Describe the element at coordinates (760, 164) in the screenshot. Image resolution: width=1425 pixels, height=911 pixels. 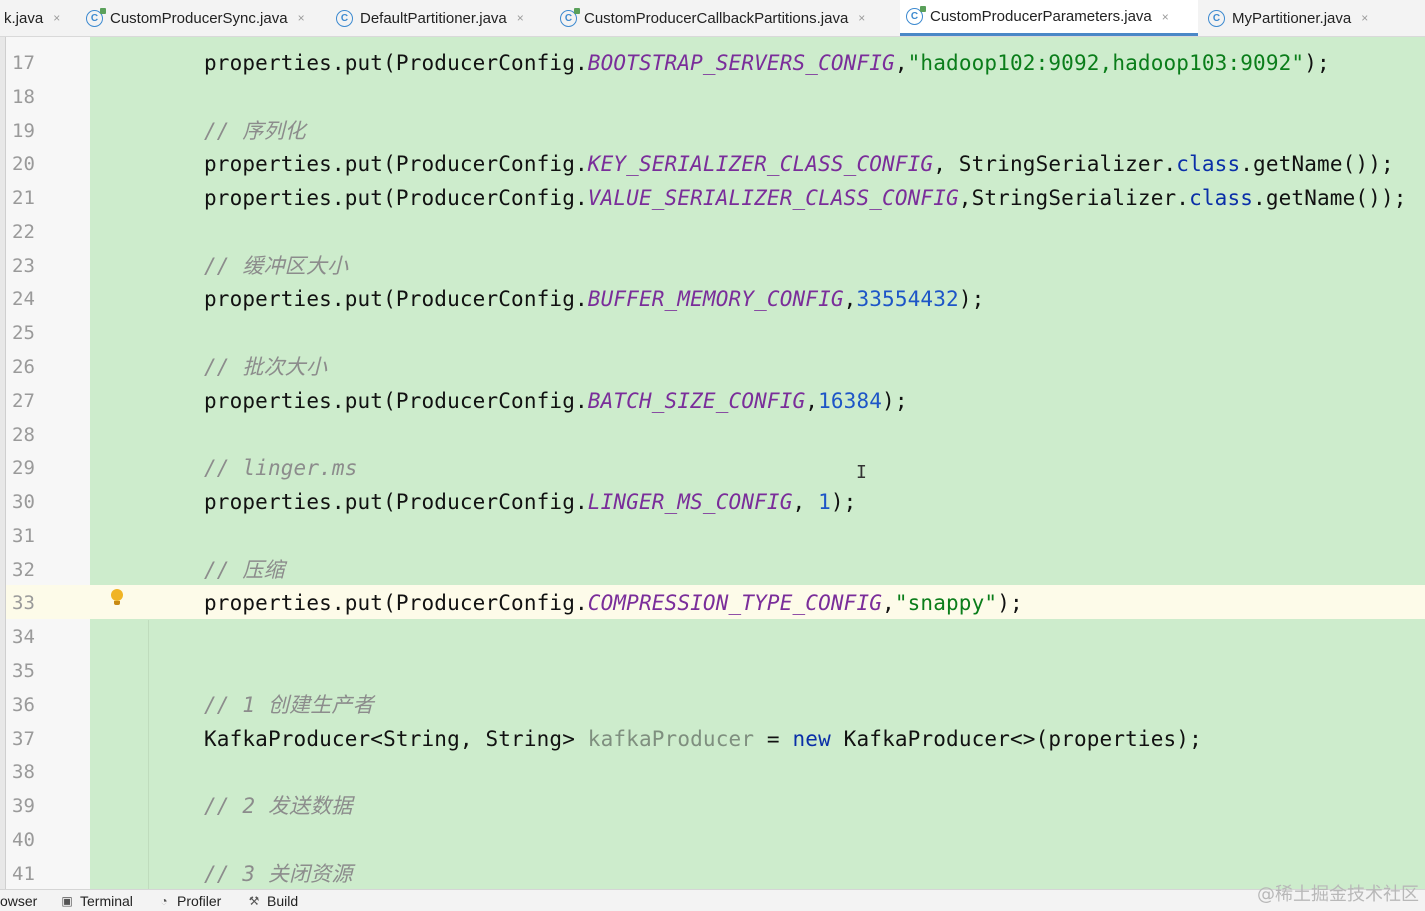
I see `code-token: KEY_SERIALIZER_CLASS_CONFIG` at that location.